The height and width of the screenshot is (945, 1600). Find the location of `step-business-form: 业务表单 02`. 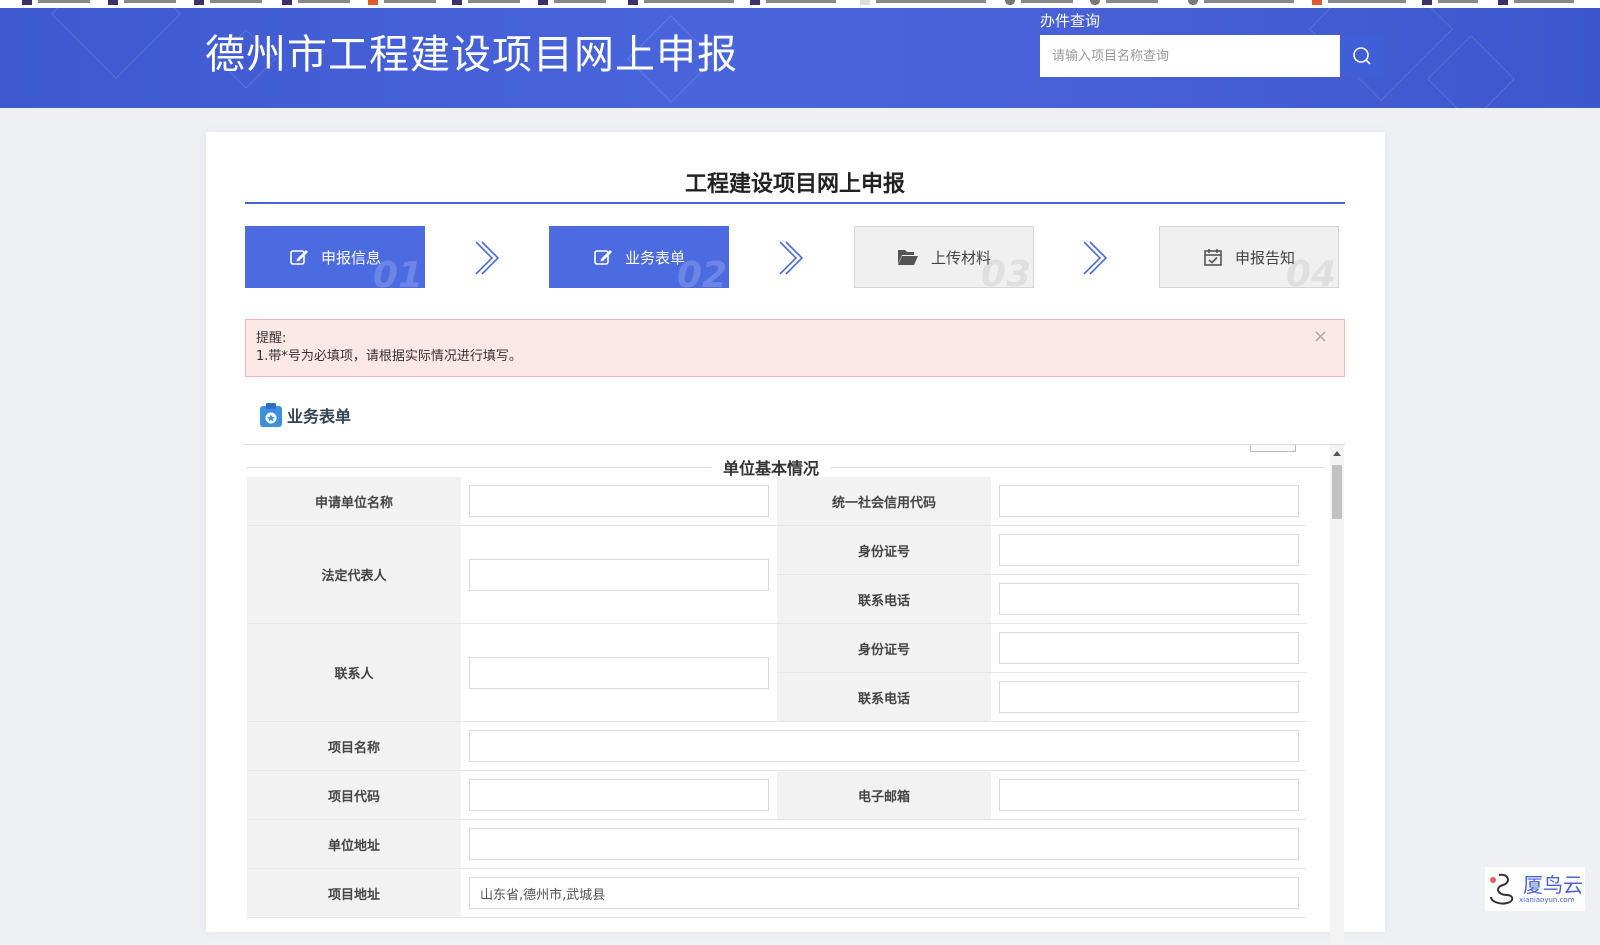

step-business-form: 业务表单 02 is located at coordinates (639, 257).